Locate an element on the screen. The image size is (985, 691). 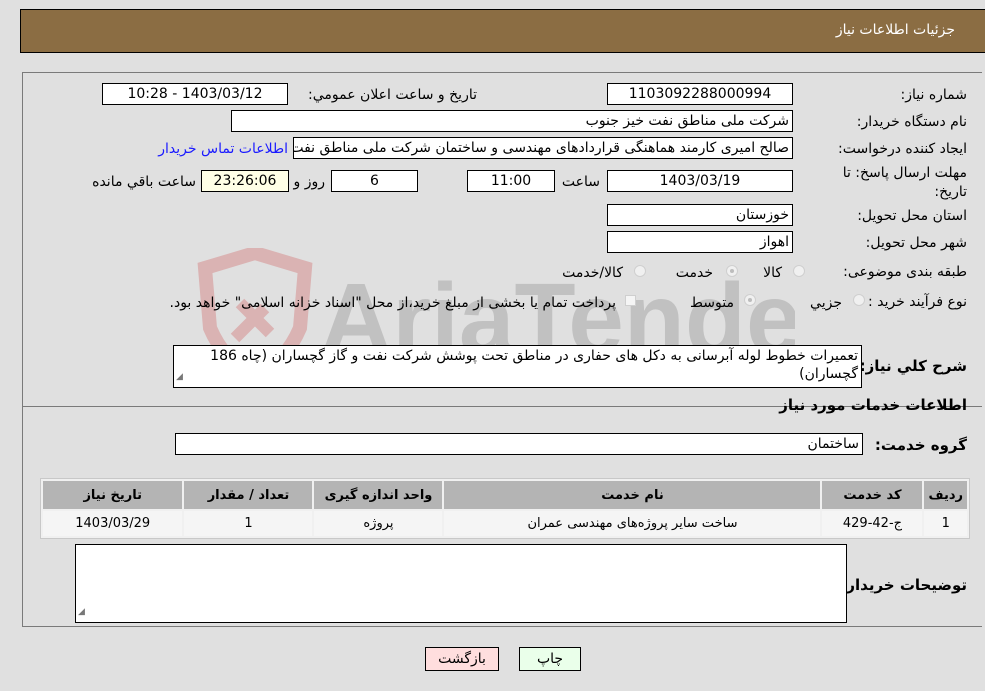
category-radio-goods-service is located at coordinates (640, 271).